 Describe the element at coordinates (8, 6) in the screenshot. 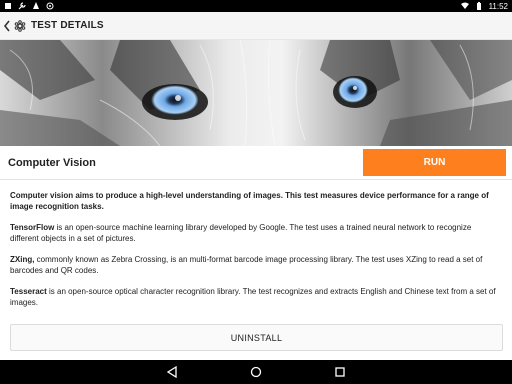

I see `notification-icon` at that location.